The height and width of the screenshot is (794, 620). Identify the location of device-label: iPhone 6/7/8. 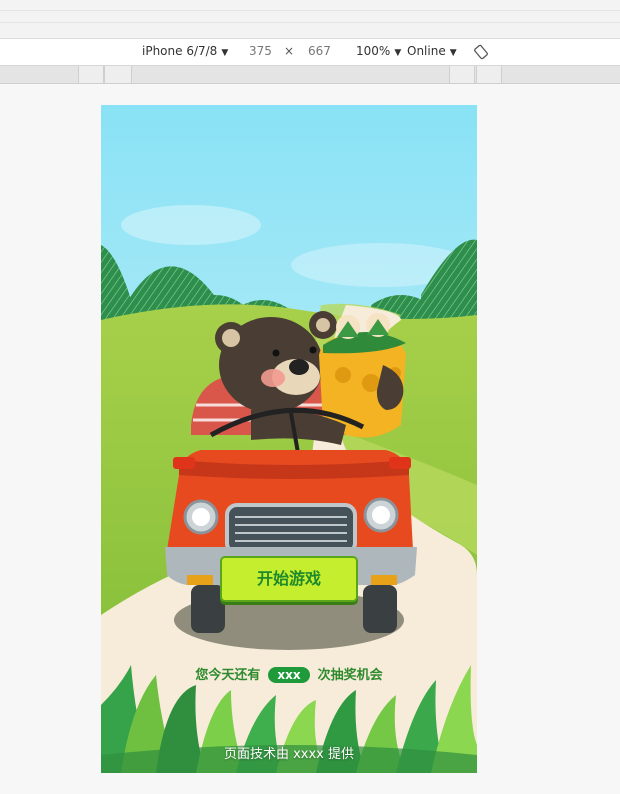
(180, 51).